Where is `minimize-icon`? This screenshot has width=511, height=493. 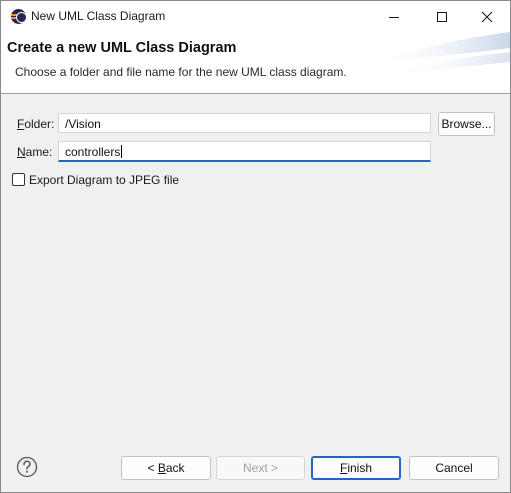
minimize-icon is located at coordinates (394, 17).